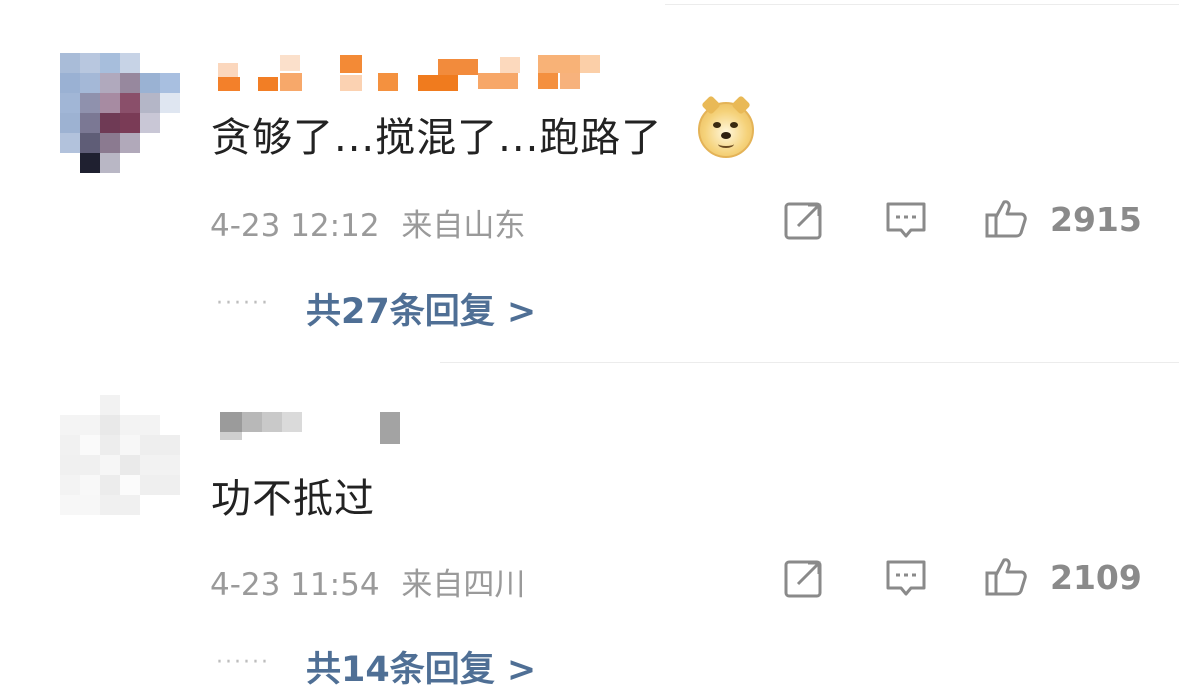  What do you see at coordinates (1096, 219) in the screenshot?
I see `like-count: 2915` at bounding box center [1096, 219].